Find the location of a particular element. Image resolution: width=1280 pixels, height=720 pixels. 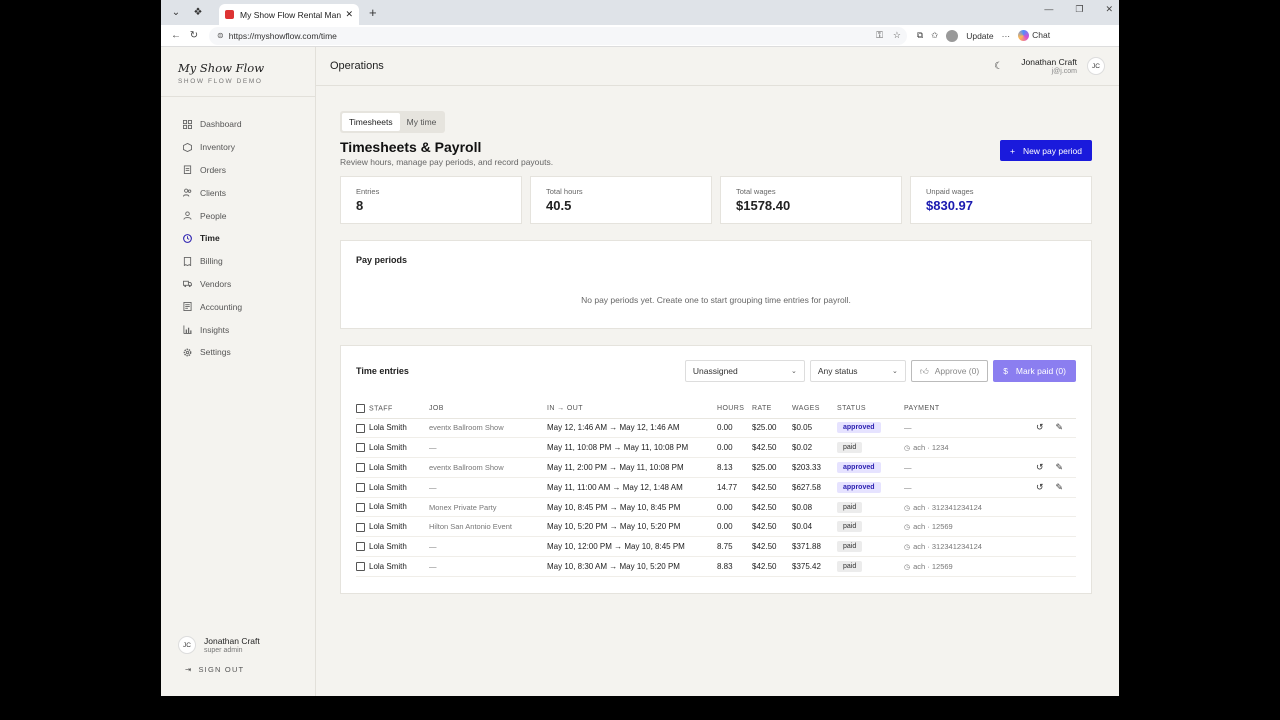

gear-icon is located at coordinates (187, 352).